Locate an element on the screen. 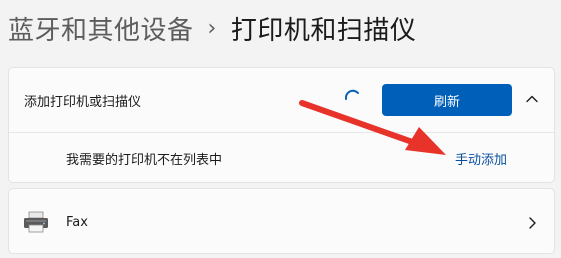 Image resolution: width=561 pixels, height=258 pixels. add-printer-title: 添加打印机或扫描仪 is located at coordinates (83, 102).